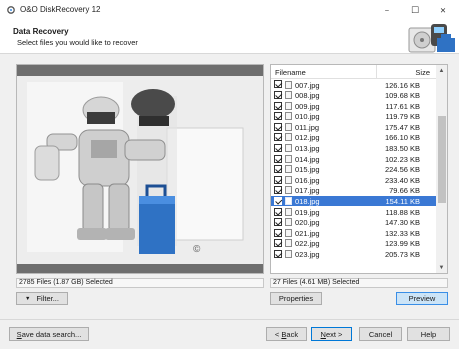 This screenshot has width=459, height=349. I want to click on file-size: 205.73 KB, so click(402, 254).